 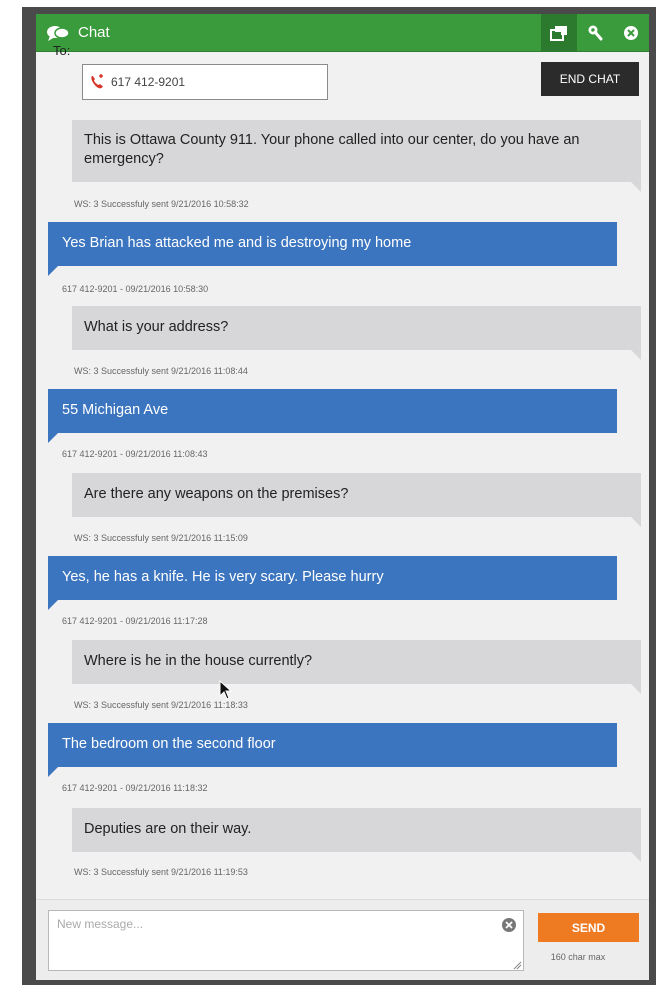 What do you see at coordinates (509, 925) in the screenshot?
I see `clear-input-icon` at bounding box center [509, 925].